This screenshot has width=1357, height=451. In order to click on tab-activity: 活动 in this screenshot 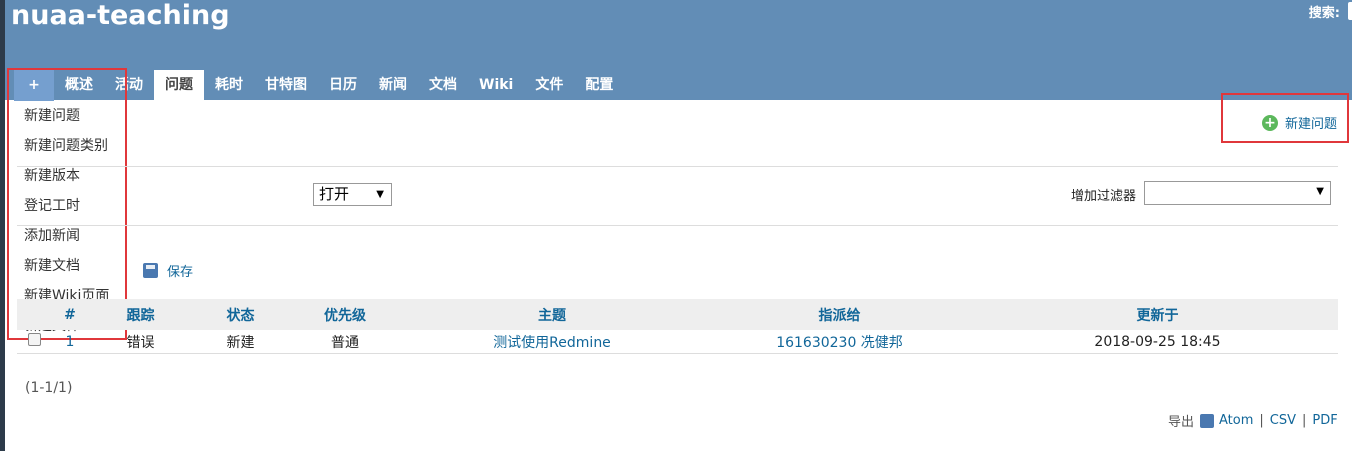, I will do `click(129, 85)`.